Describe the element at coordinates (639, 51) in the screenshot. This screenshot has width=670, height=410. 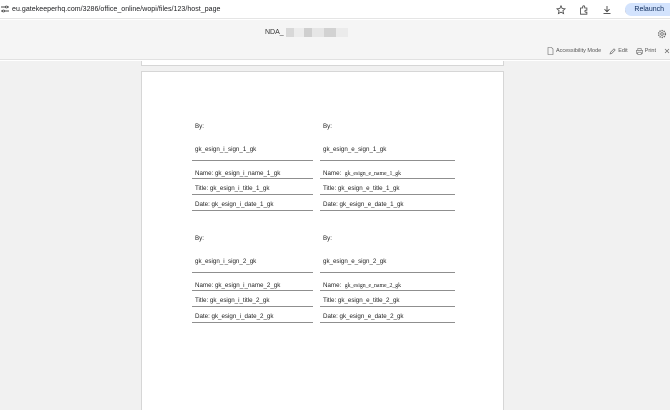
I see `print-icon` at that location.